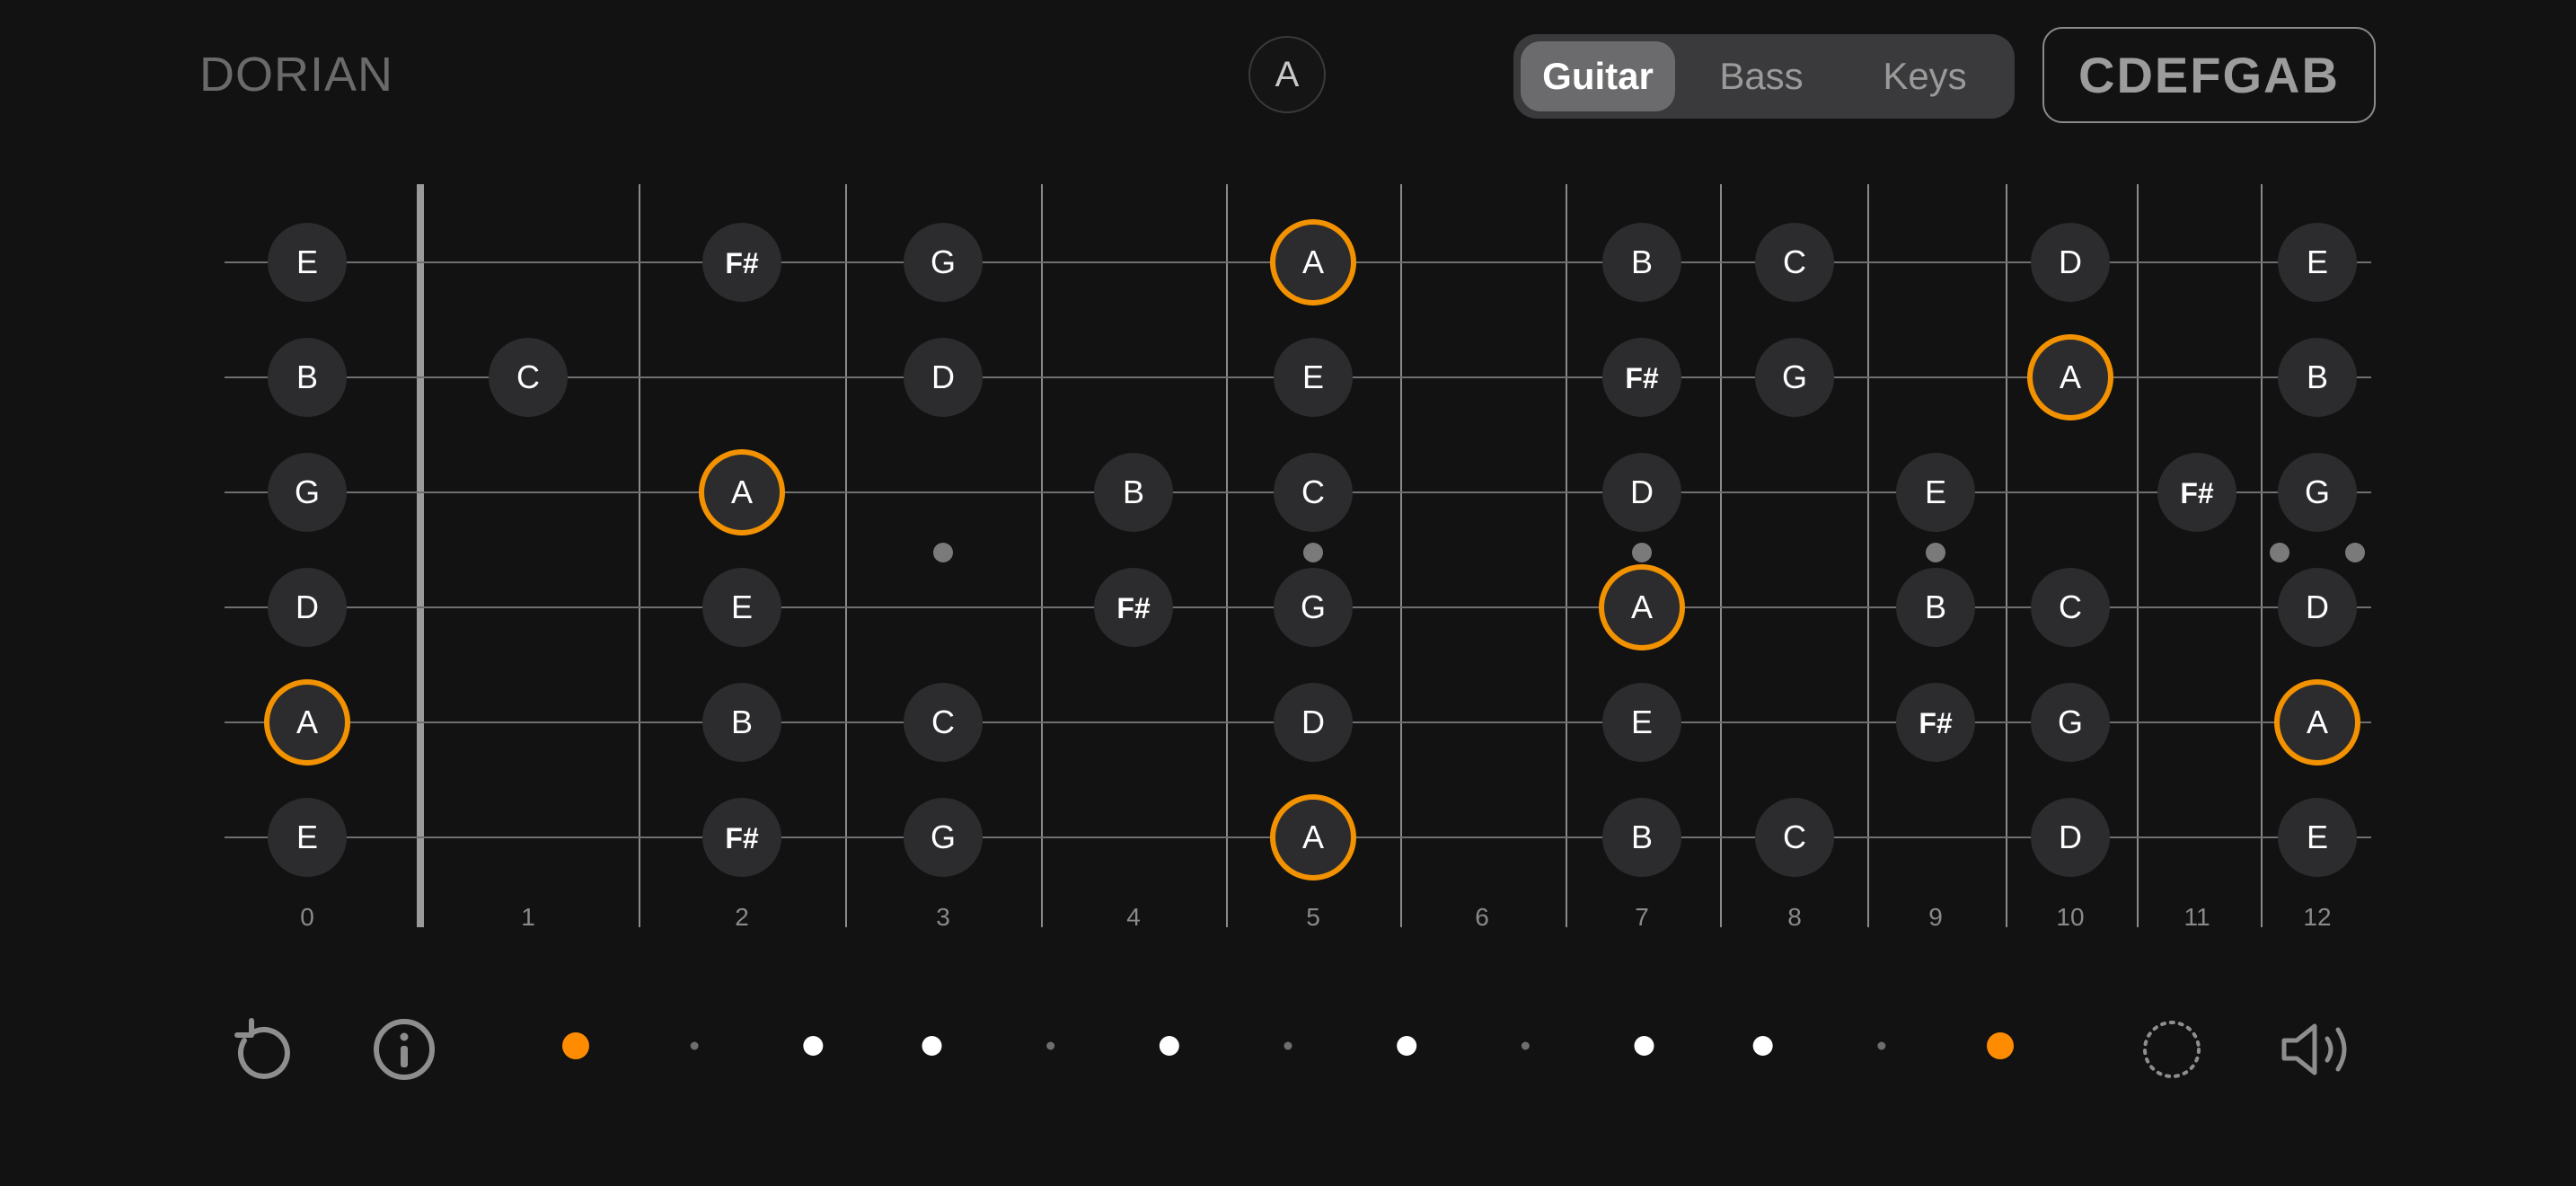  I want to click on fret-number: 4, so click(1133, 917).